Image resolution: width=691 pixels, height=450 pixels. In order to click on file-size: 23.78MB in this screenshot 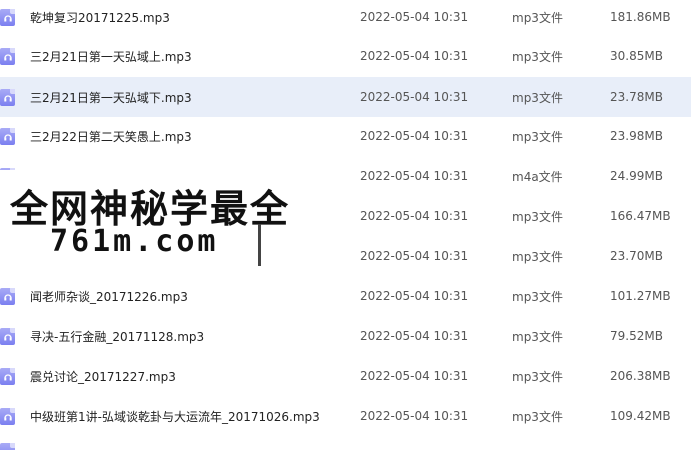, I will do `click(636, 97)`.